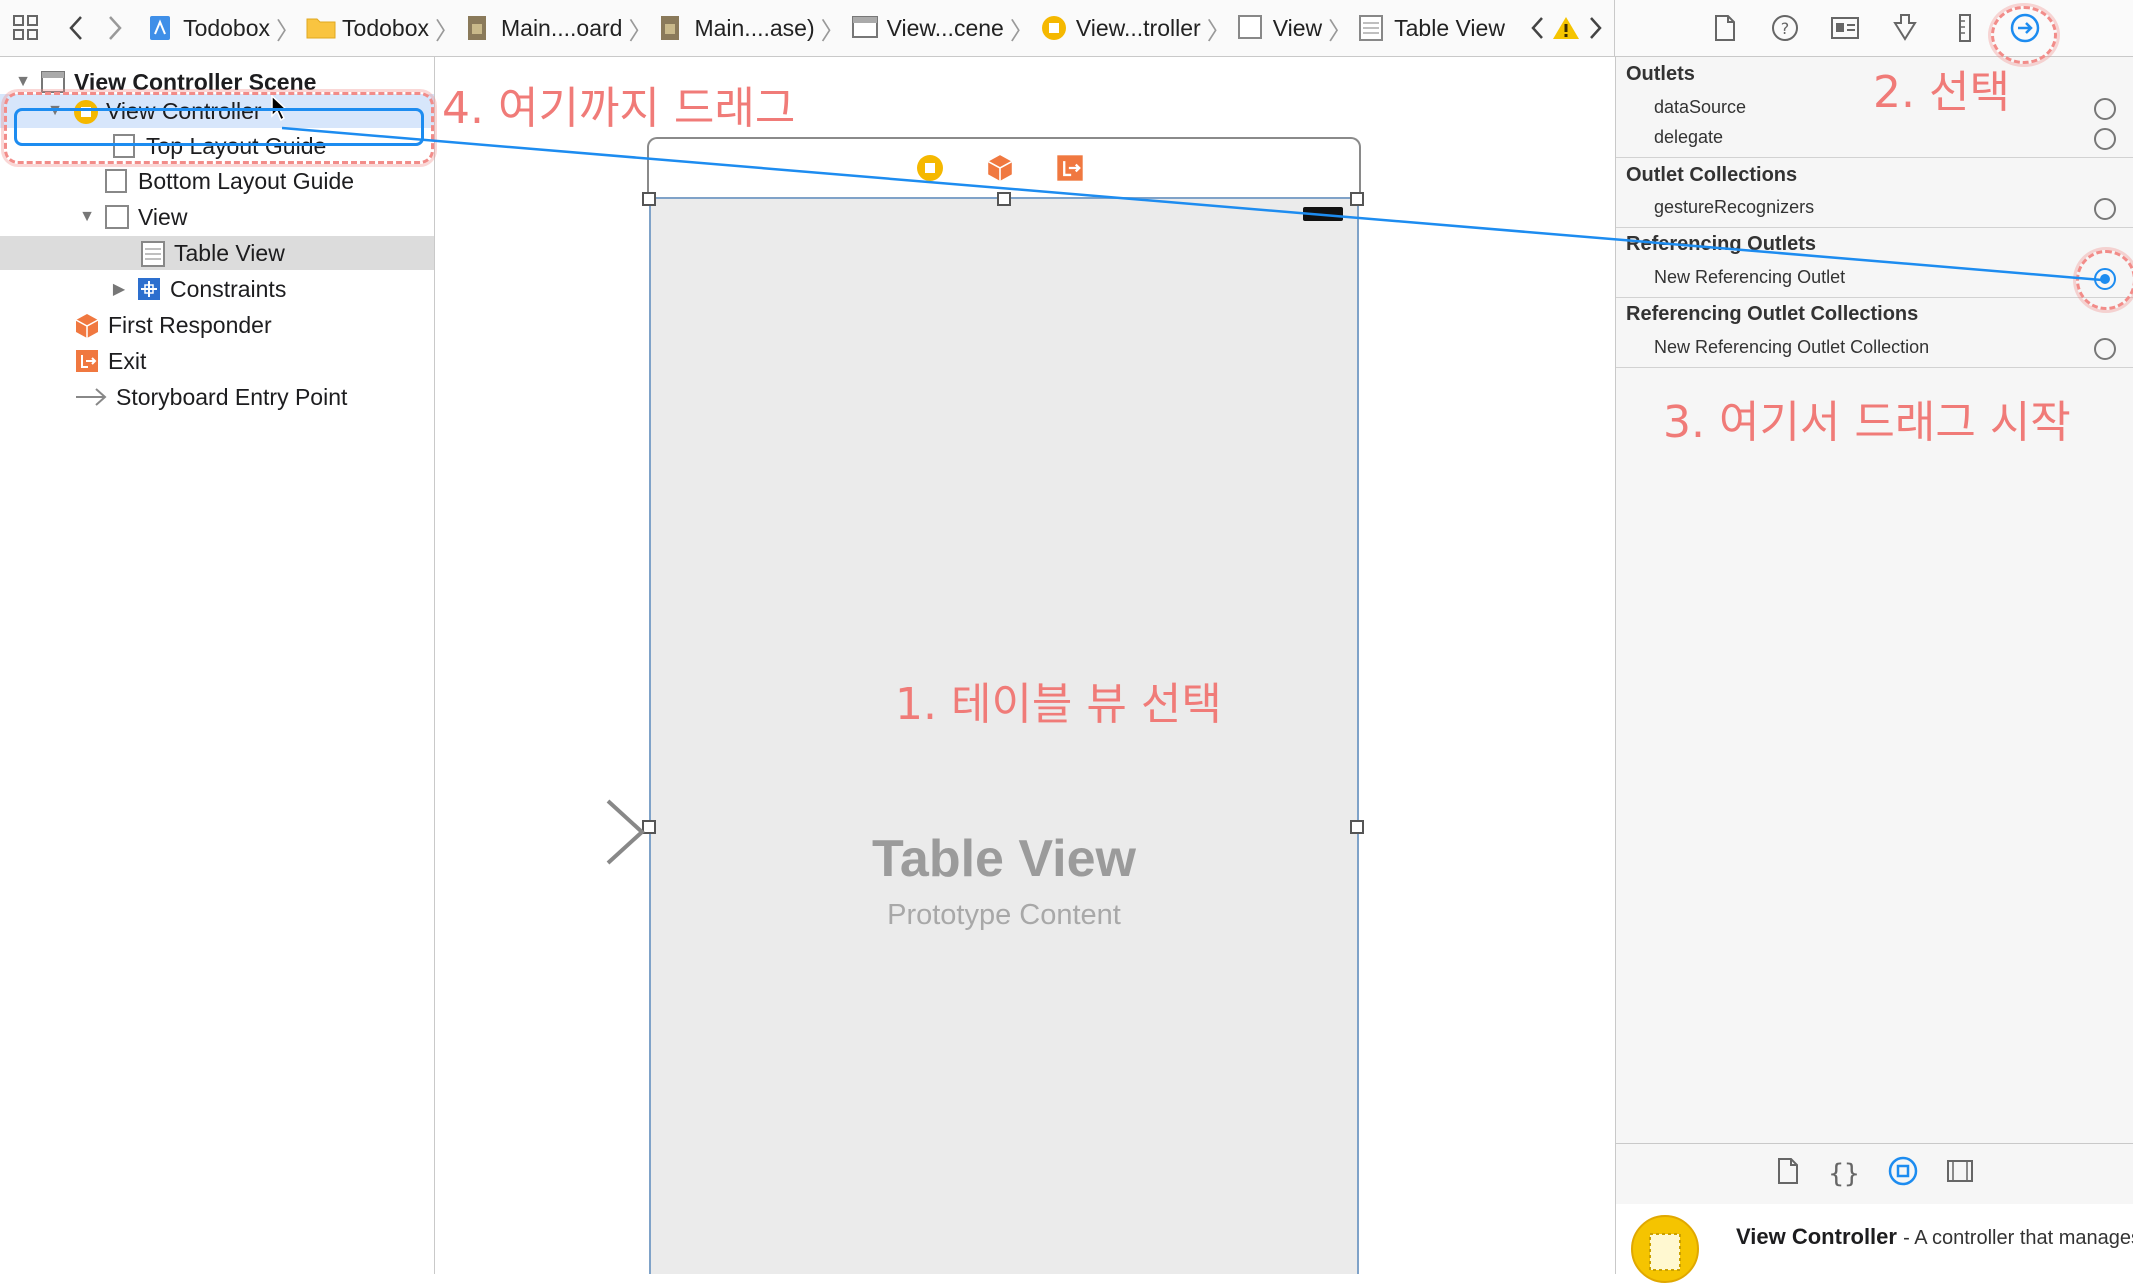 Image resolution: width=2133 pixels, height=1284 pixels. I want to click on annotation-step-3: 3. 여기서 드래그 시작, so click(1867, 422).